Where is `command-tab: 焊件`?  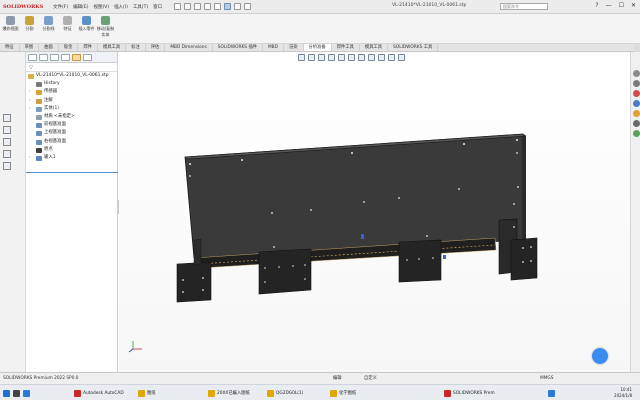 command-tab: 焊件 is located at coordinates (88, 47).